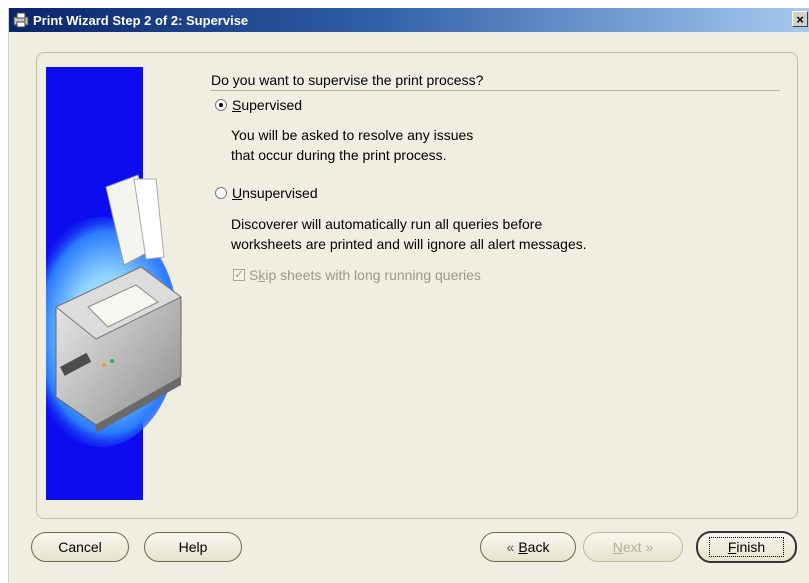 The image size is (809, 583). I want to click on help-button: Help, so click(193, 547).